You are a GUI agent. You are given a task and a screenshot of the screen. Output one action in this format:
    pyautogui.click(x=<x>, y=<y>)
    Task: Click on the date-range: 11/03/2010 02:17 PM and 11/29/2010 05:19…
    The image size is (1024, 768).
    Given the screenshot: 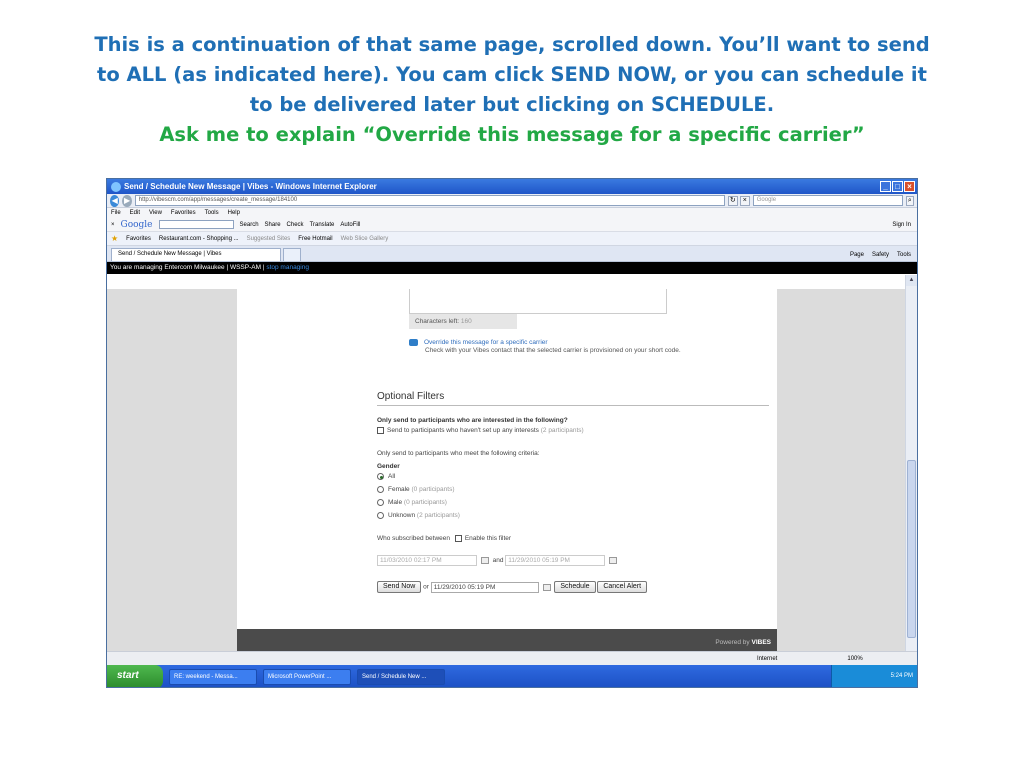 What is the action you would take?
    pyautogui.click(x=498, y=560)
    